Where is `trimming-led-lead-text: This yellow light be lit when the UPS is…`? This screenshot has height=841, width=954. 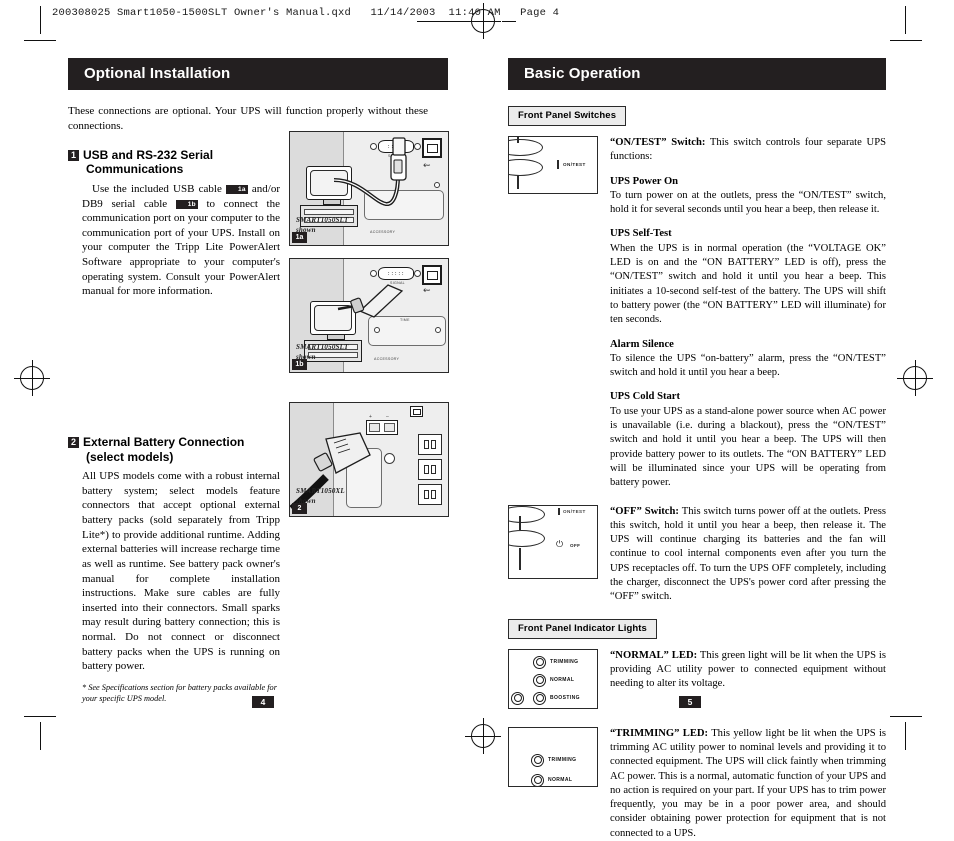
trimming-led-lead-text: This yellow light be lit when the UPS is… is located at coordinates (748, 783).